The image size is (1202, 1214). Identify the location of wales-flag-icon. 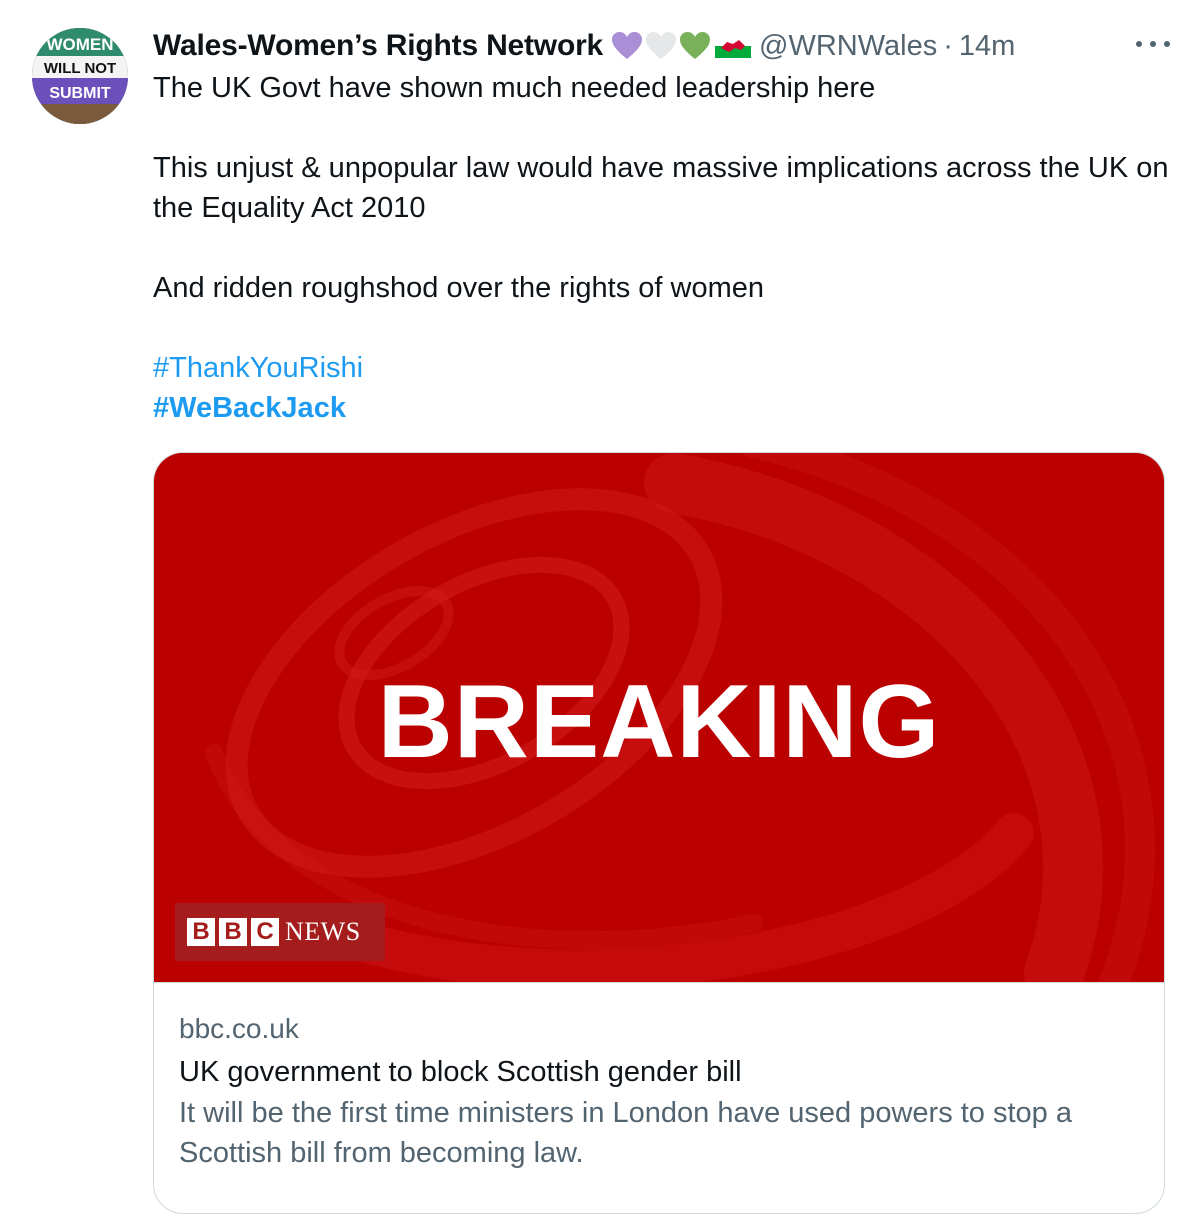
(733, 46).